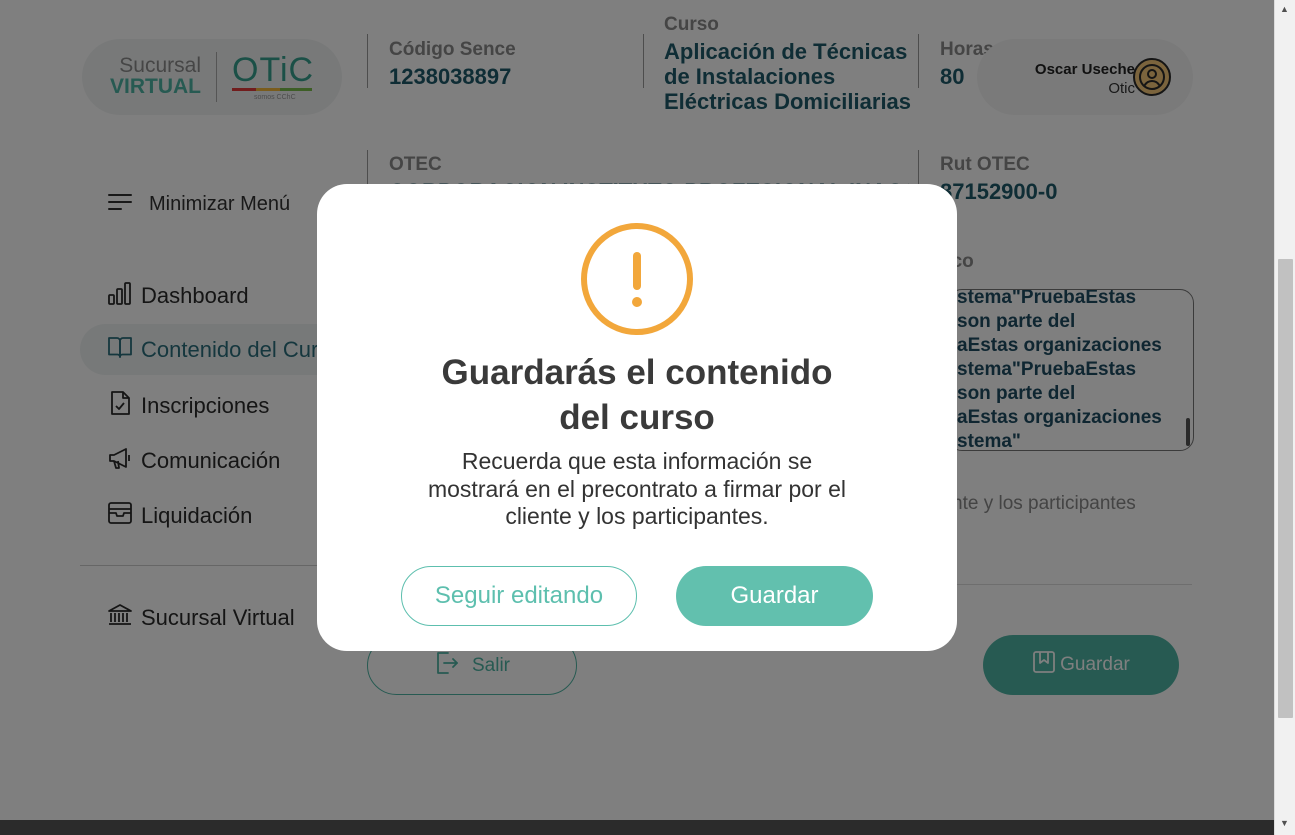 This screenshot has height=835, width=1295. What do you see at coordinates (1284, 9) in the screenshot?
I see `scroll-up-arrow-icon: ▲` at bounding box center [1284, 9].